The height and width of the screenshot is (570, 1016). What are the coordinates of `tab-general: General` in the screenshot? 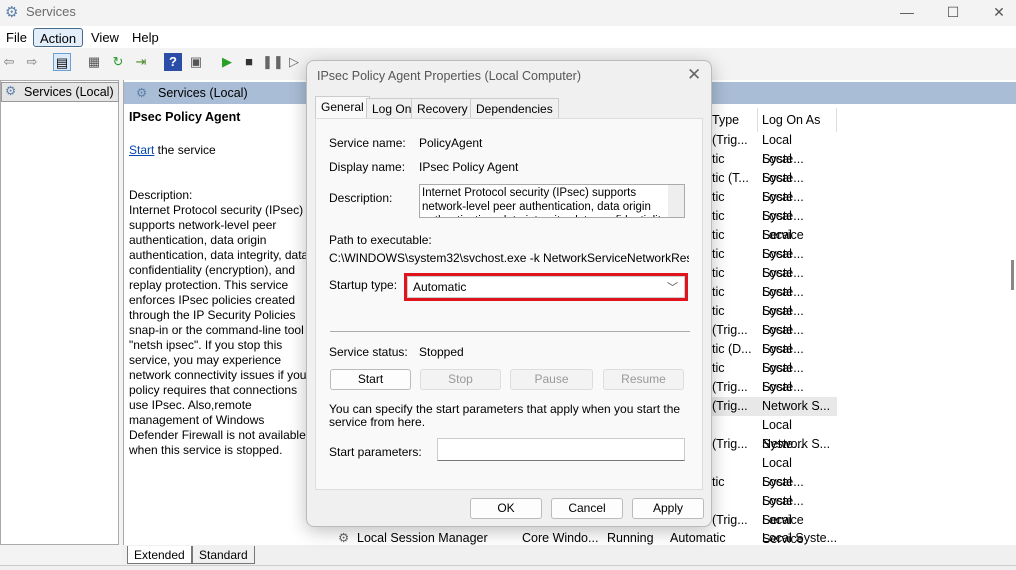 It's located at (342, 107).